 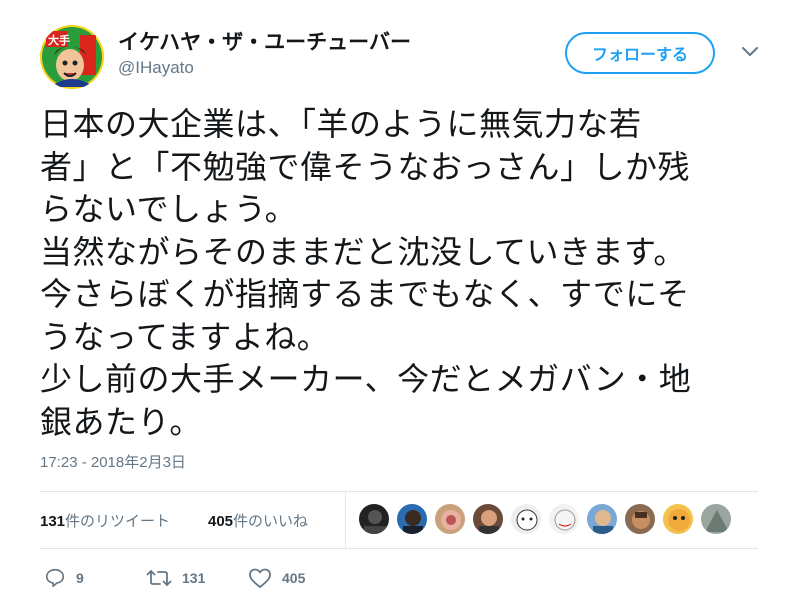 What do you see at coordinates (365, 294) in the screenshot?
I see `tweet-line: 今さらぼくが指摘するまでもなく、すでにそ` at bounding box center [365, 294].